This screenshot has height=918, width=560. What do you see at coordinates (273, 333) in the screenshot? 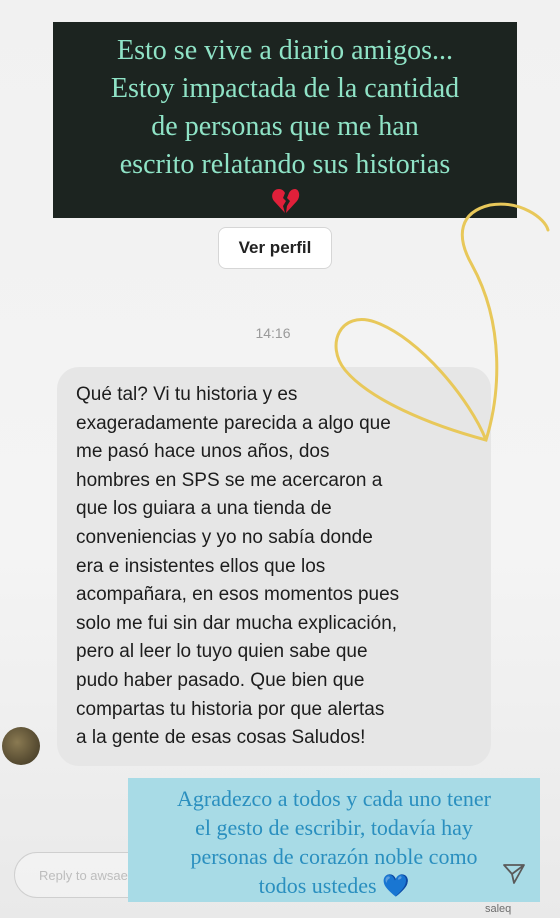
I see `message-timestamp: 14:16` at bounding box center [273, 333].